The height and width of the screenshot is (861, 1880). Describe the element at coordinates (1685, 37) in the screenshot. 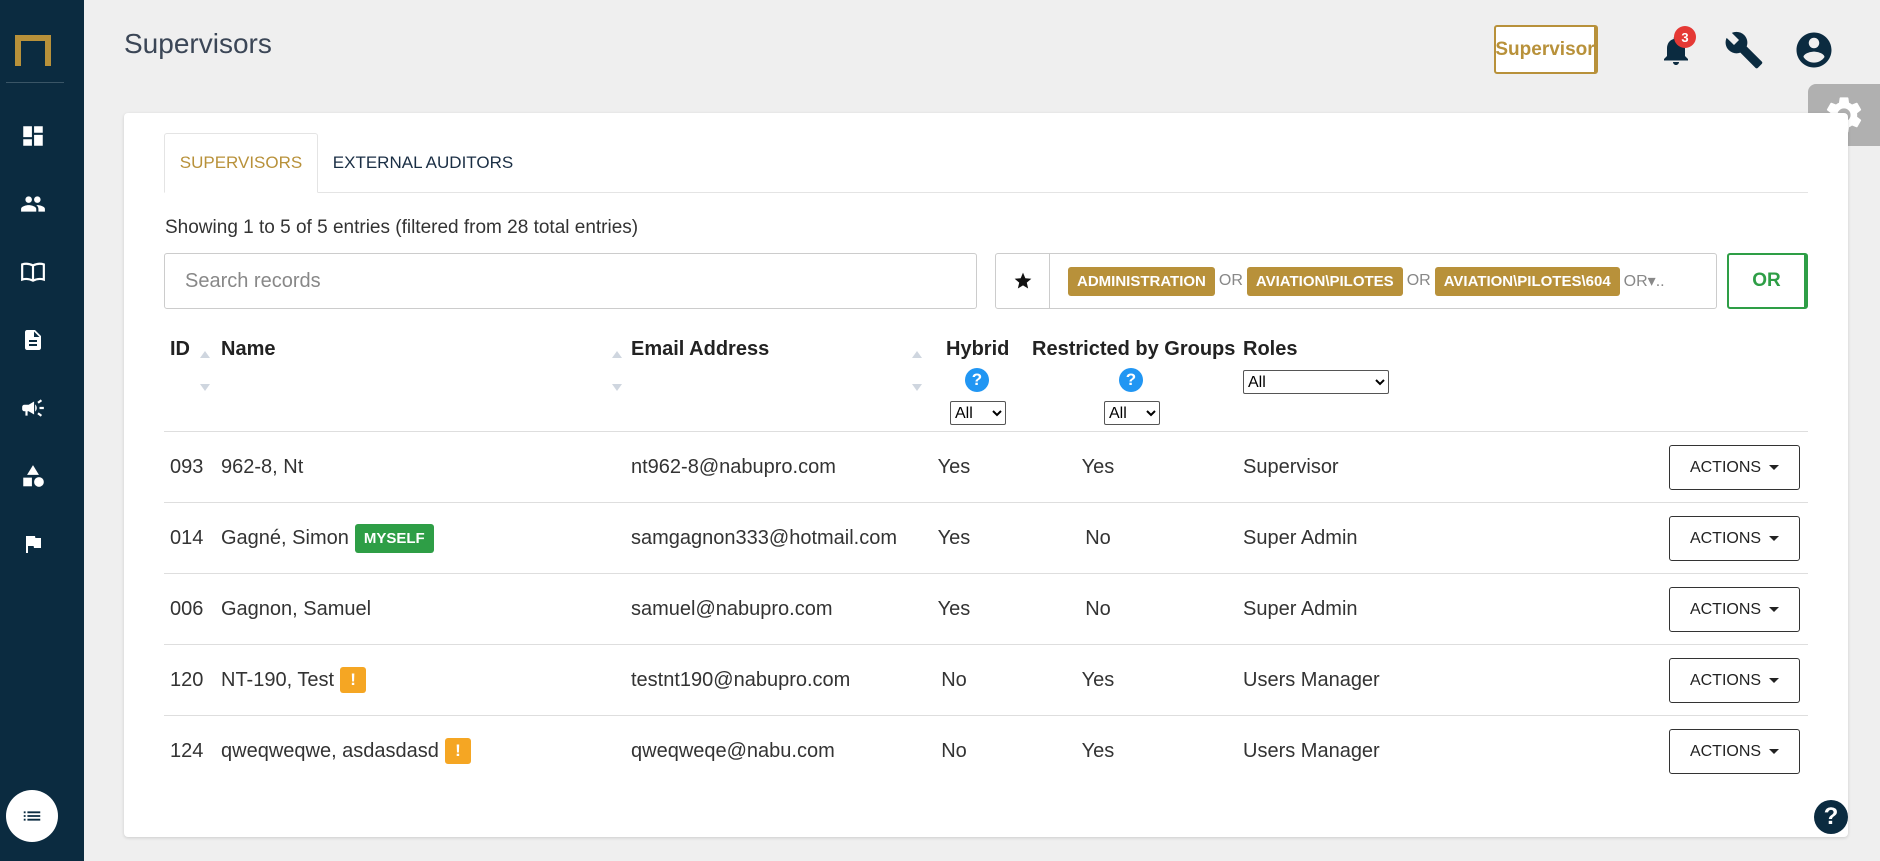

I see `notification-count-badge: 3` at that location.